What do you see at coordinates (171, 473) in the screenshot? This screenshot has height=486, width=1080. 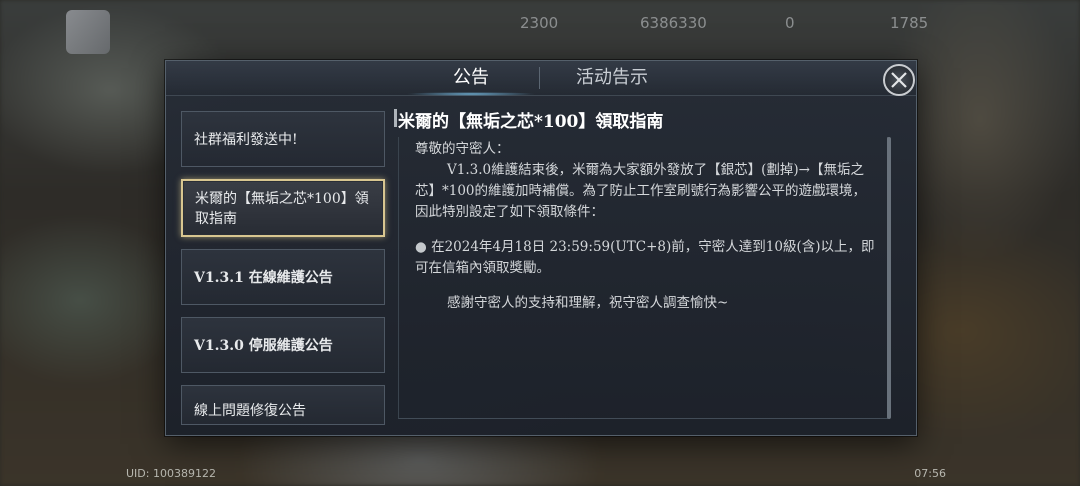 I see `uid-label: UID: 100389122` at bounding box center [171, 473].